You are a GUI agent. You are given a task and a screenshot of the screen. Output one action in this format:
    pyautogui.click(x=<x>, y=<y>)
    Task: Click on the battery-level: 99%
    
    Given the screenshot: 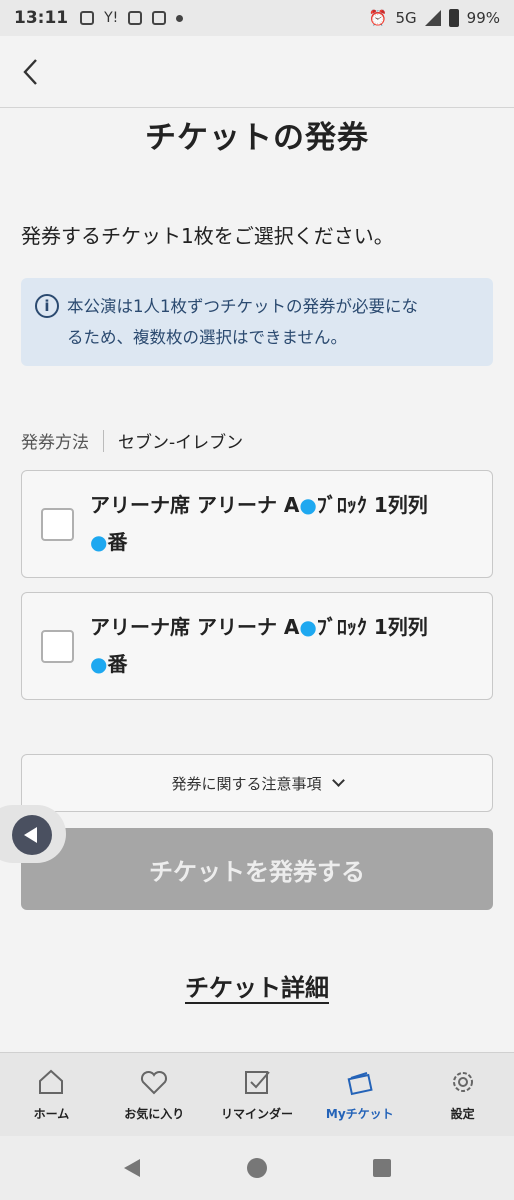 What is the action you would take?
    pyautogui.click(x=483, y=18)
    